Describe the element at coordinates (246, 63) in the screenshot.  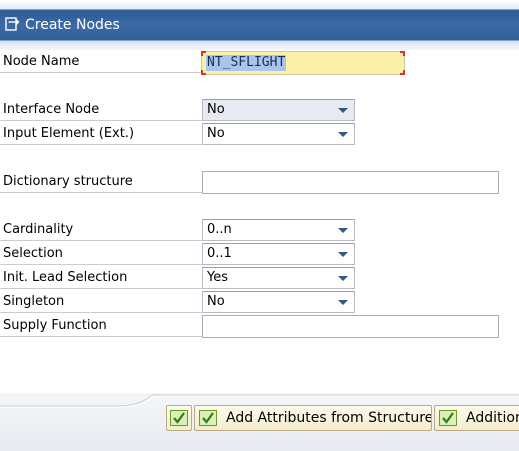
I see `node-name-value: NT_SFLIGHT` at that location.